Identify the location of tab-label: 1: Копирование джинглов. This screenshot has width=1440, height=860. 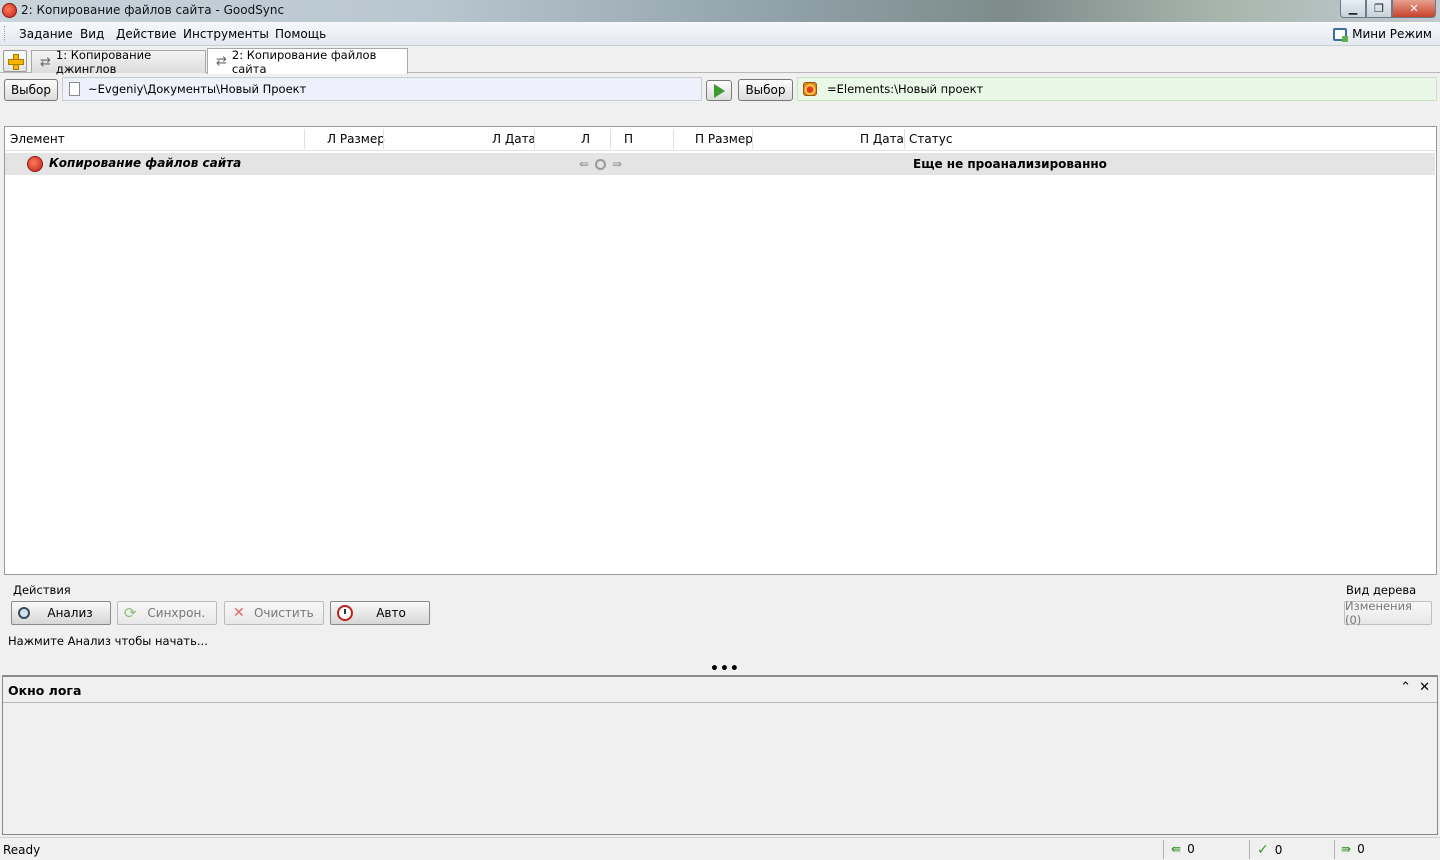
(103, 62).